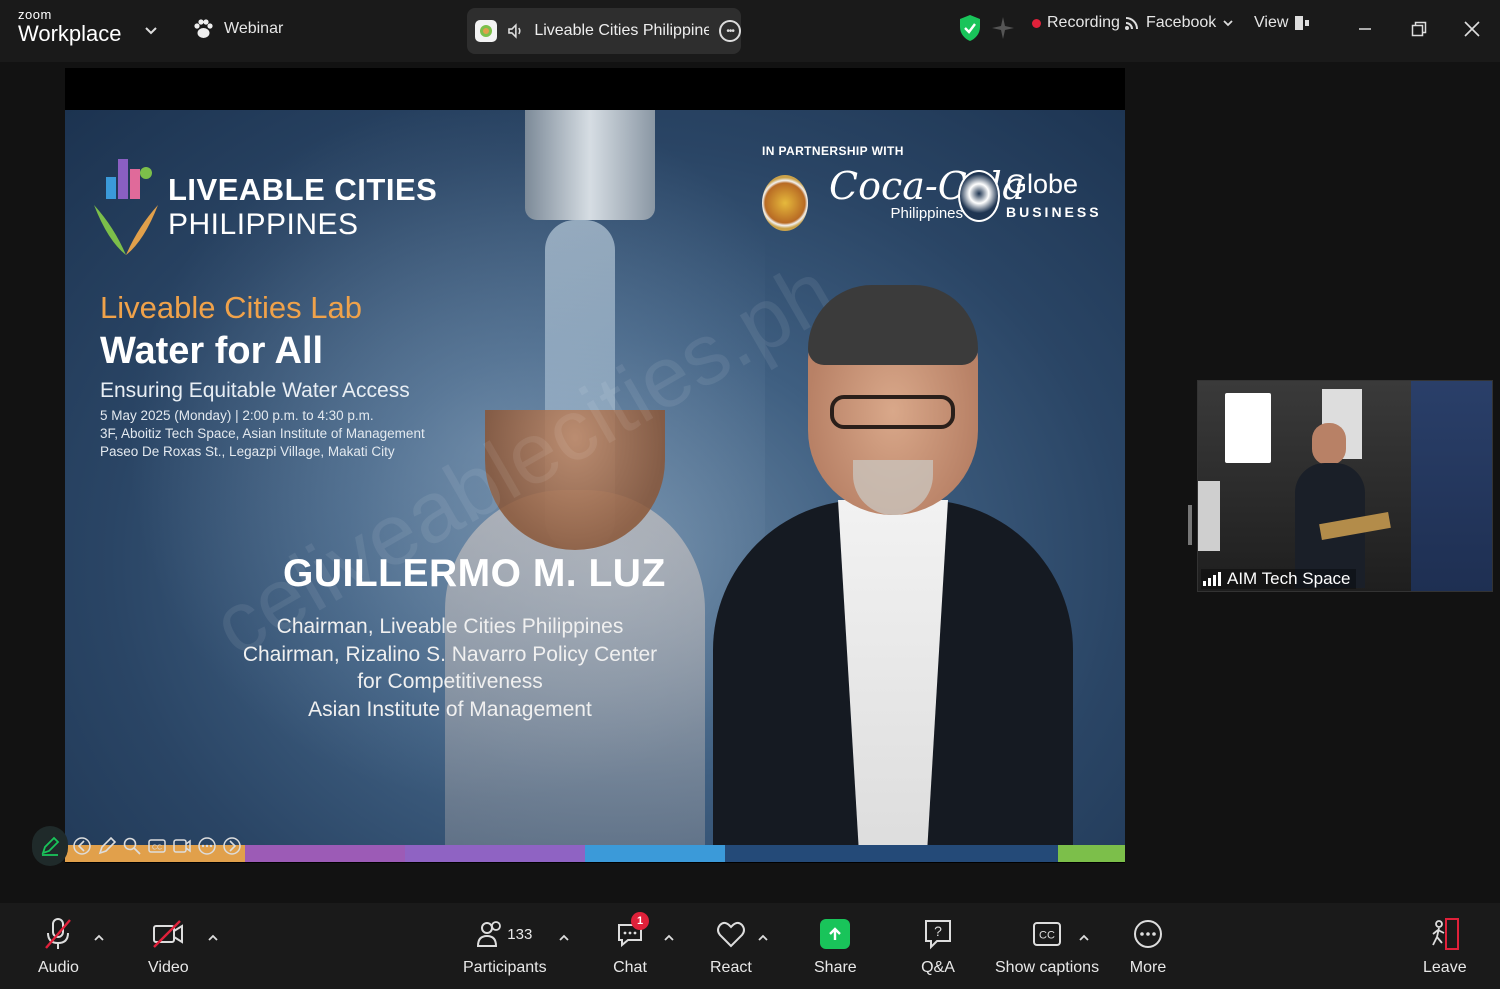 The width and height of the screenshot is (1500, 989). I want to click on participants-count: 133, so click(520, 934).